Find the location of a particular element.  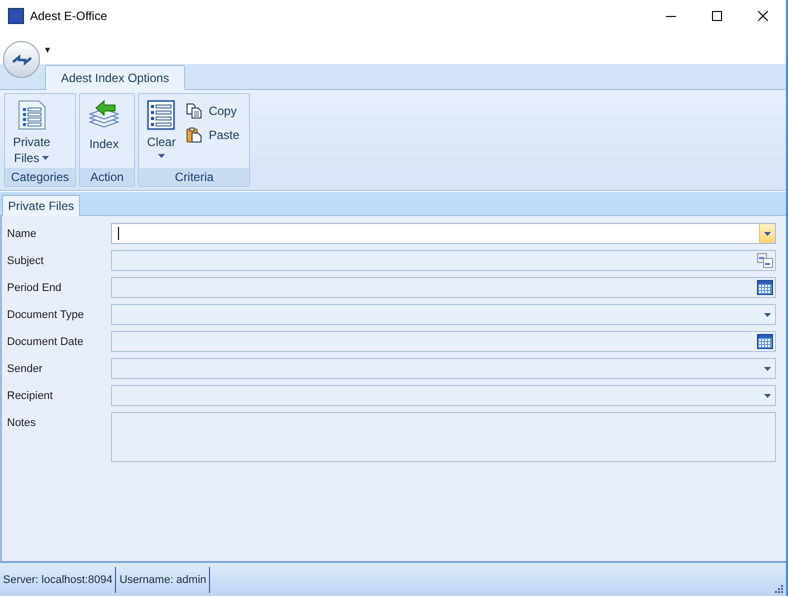

paste-icon is located at coordinates (194, 135).